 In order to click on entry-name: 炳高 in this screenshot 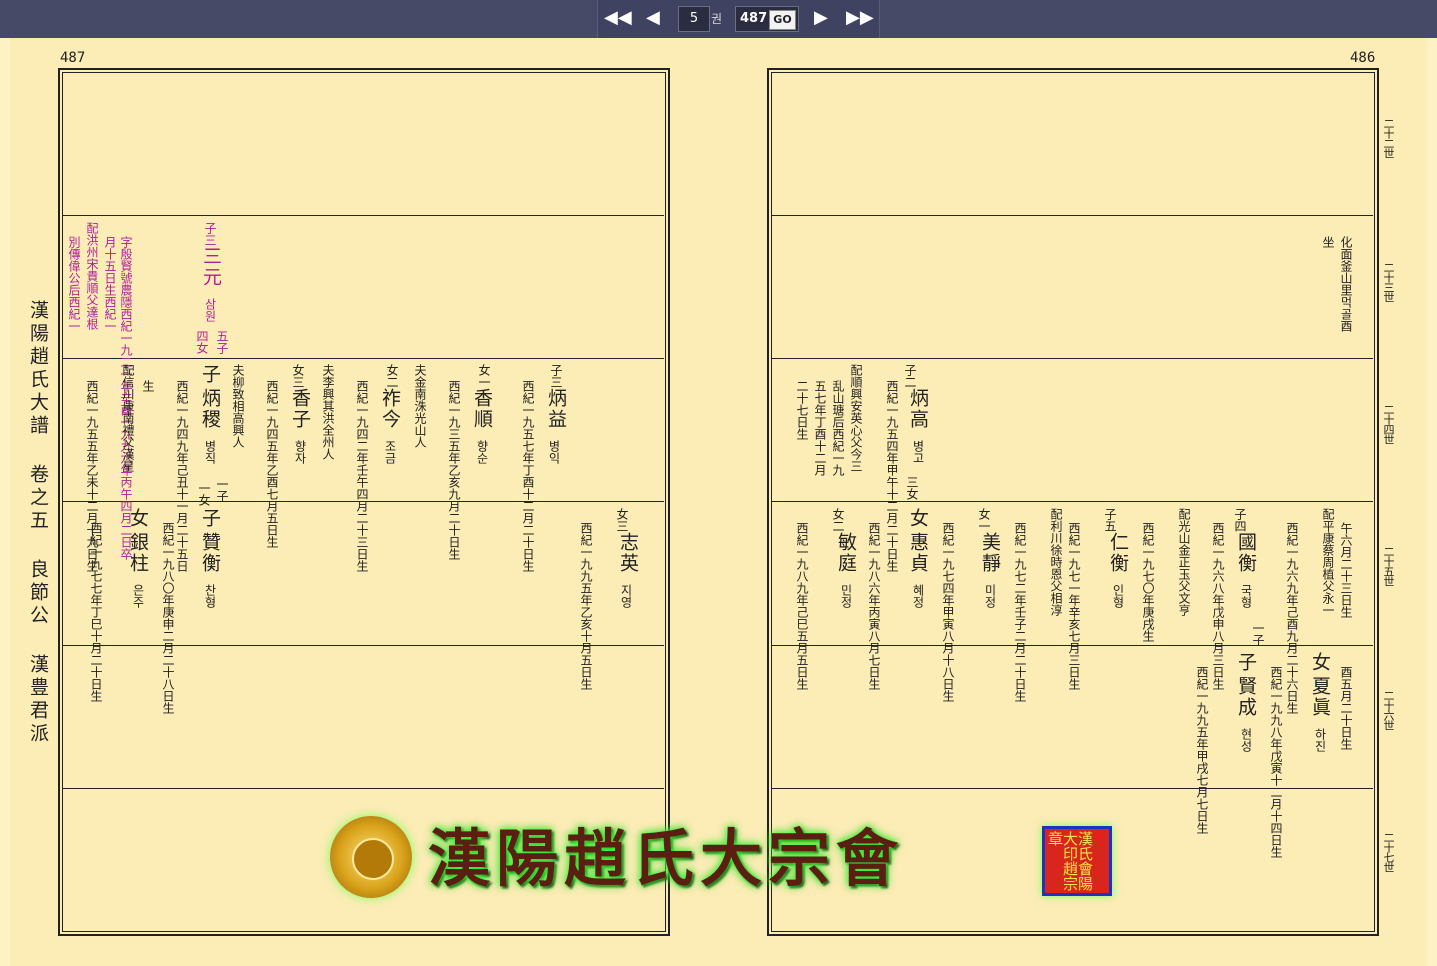, I will do `click(918, 409)`.